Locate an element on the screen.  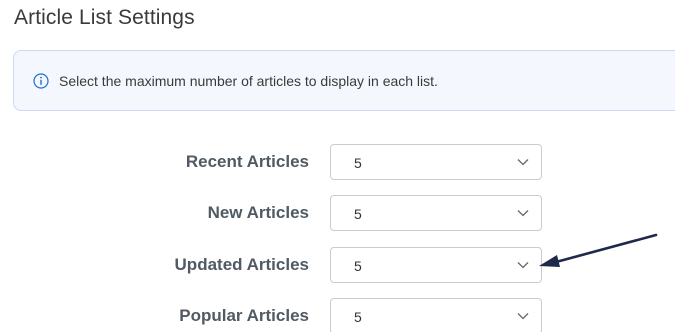
updated-articles-row: Updated Articles 5 is located at coordinates (280, 265).